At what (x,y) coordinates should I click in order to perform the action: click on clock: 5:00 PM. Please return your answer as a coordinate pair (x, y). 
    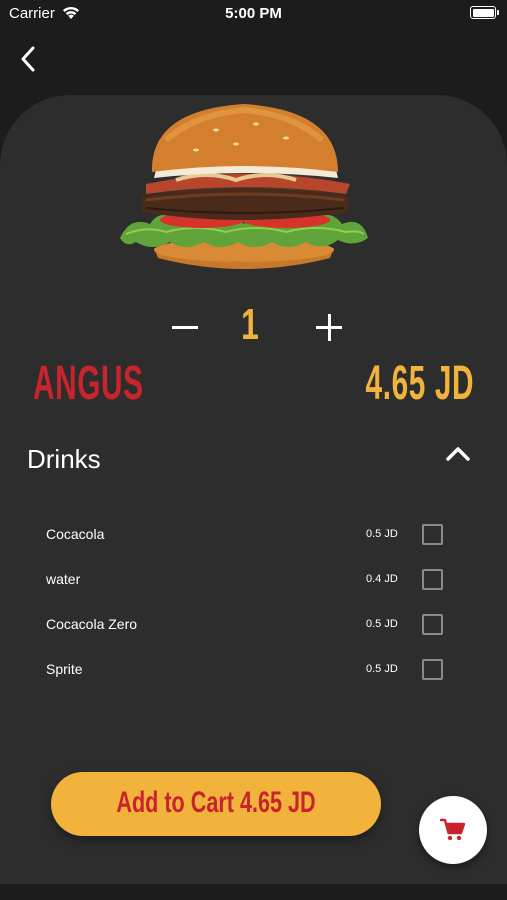
    Looking at the image, I should click on (253, 13).